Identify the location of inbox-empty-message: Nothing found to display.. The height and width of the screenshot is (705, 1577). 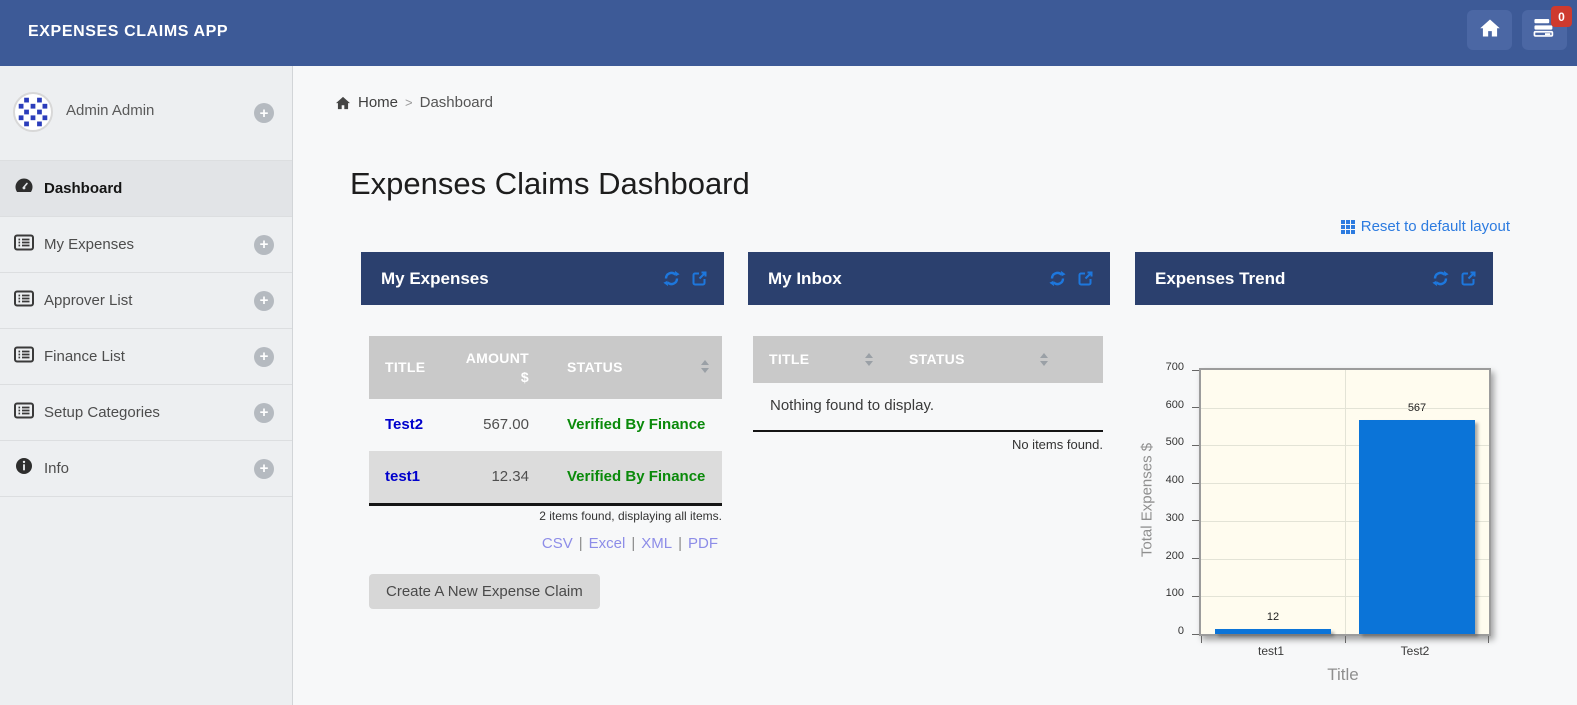
(852, 405).